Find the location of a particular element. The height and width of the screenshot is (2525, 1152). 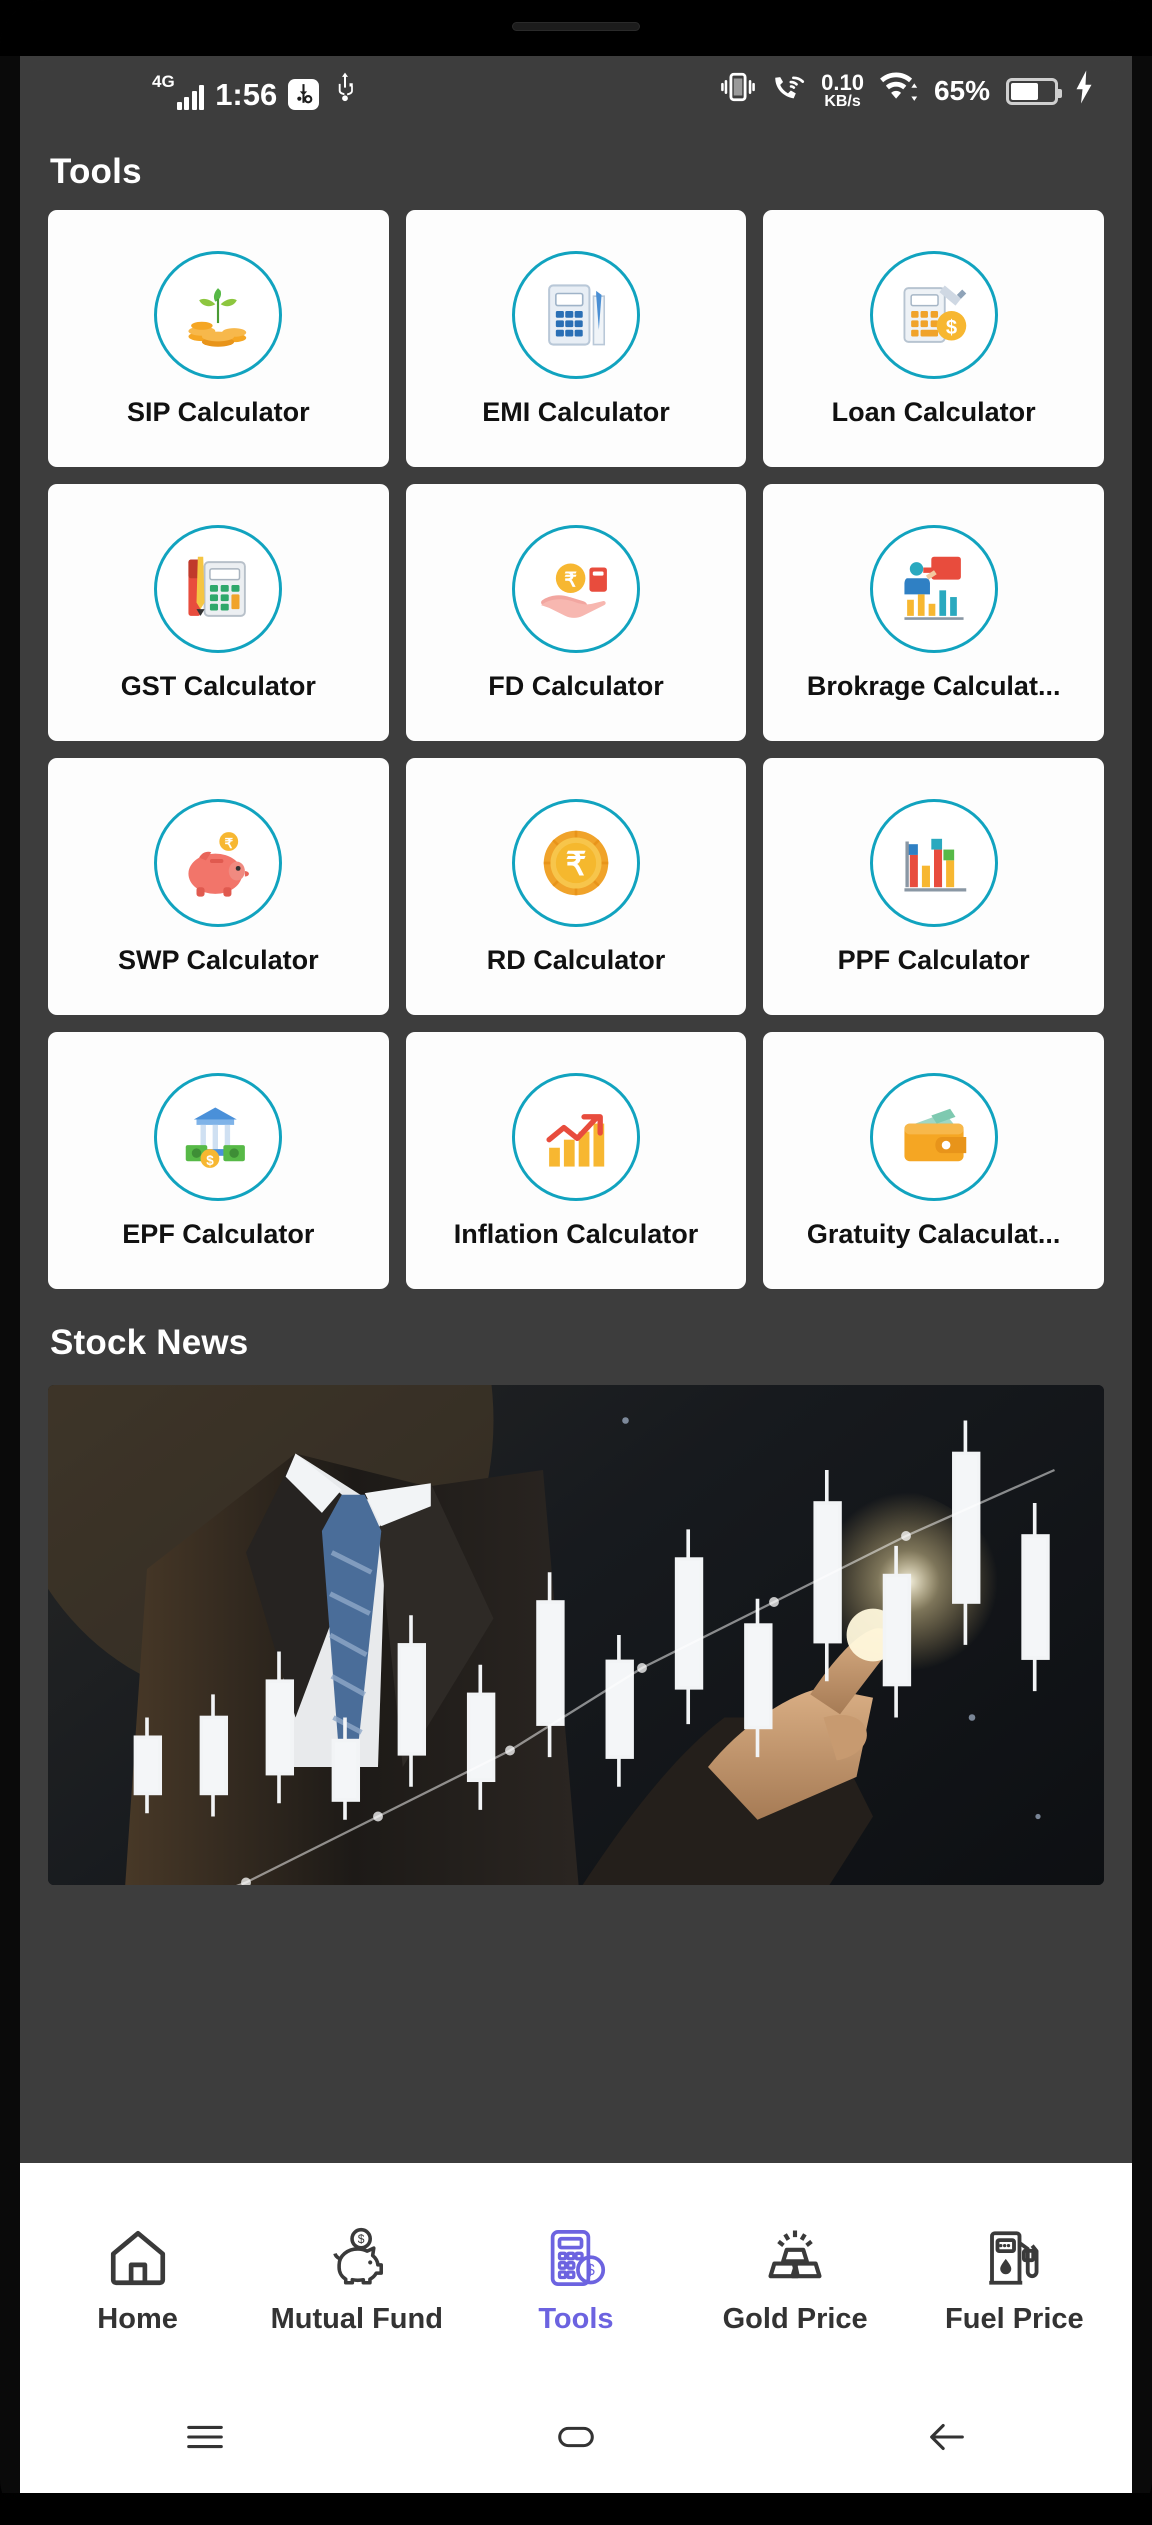

loan-calculator-dollar-icon: $ is located at coordinates (933, 315).